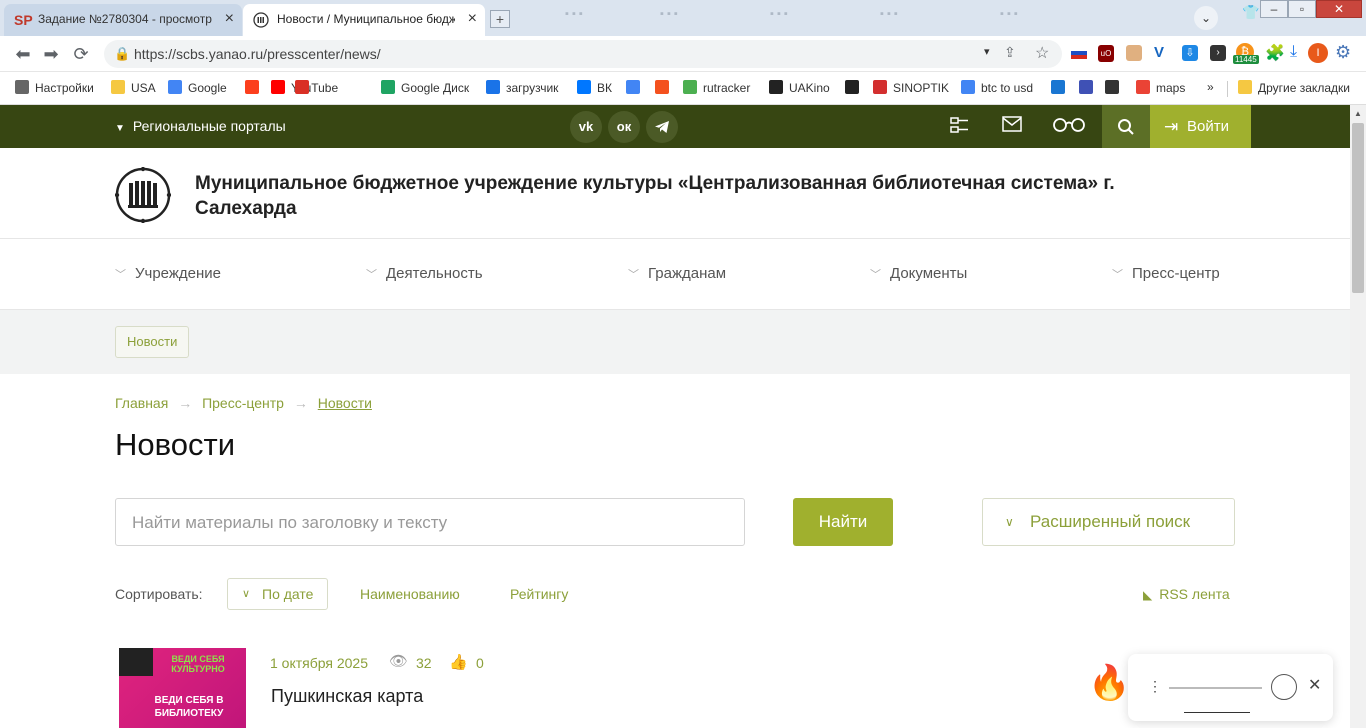 Image resolution: width=1366 pixels, height=728 pixels. I want to click on mail-icon, so click(1012, 126).